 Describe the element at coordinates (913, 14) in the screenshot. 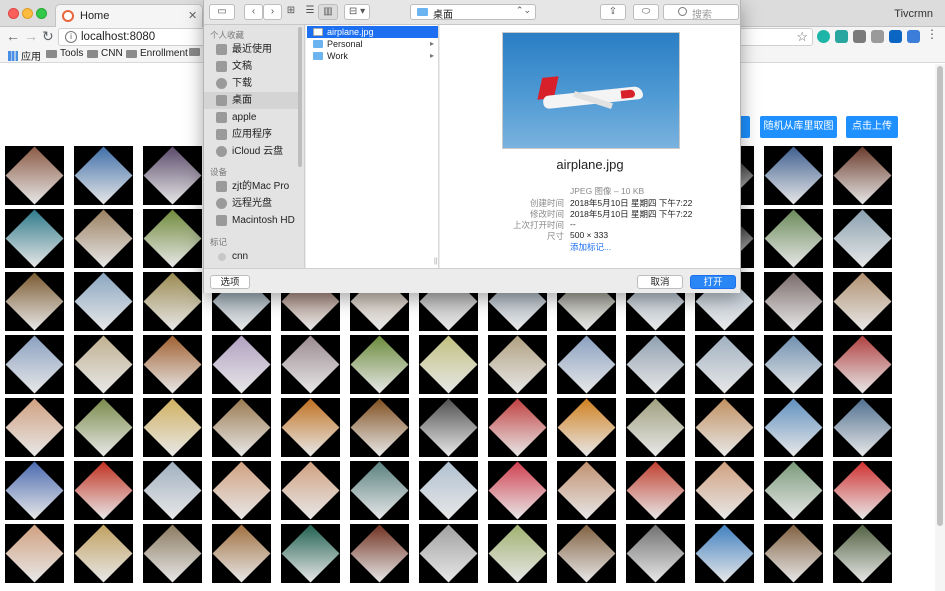

I see `profile-name: Tivcrmn` at that location.